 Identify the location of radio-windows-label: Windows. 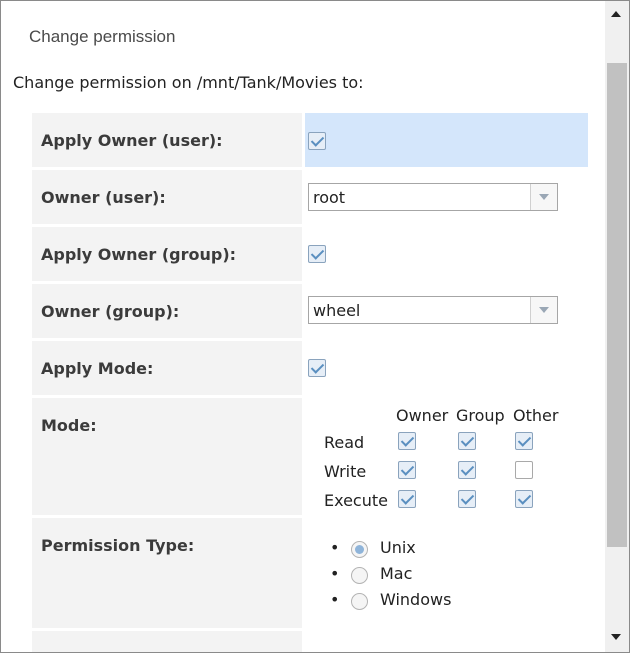
(416, 599).